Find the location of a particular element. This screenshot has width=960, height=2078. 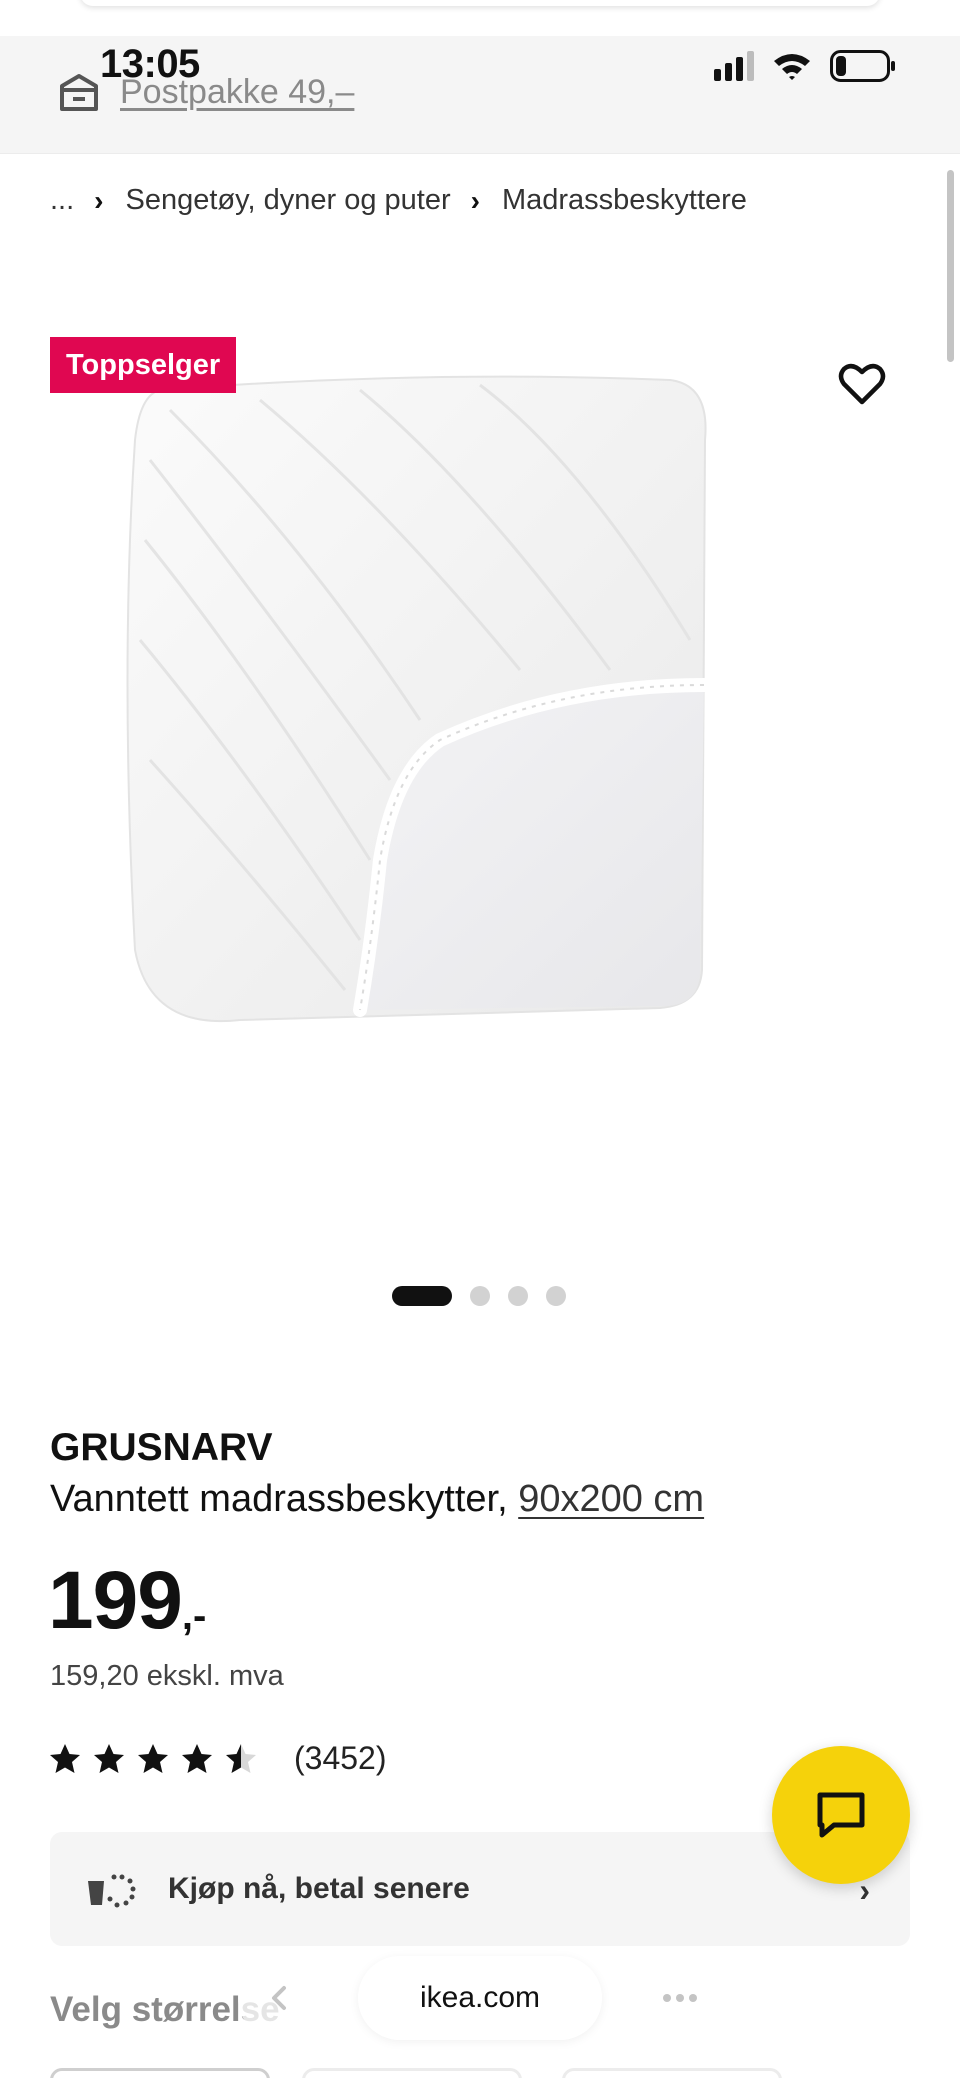

product-description: Vanntett madrassbeskytter, 90x200 cm is located at coordinates (377, 1499).